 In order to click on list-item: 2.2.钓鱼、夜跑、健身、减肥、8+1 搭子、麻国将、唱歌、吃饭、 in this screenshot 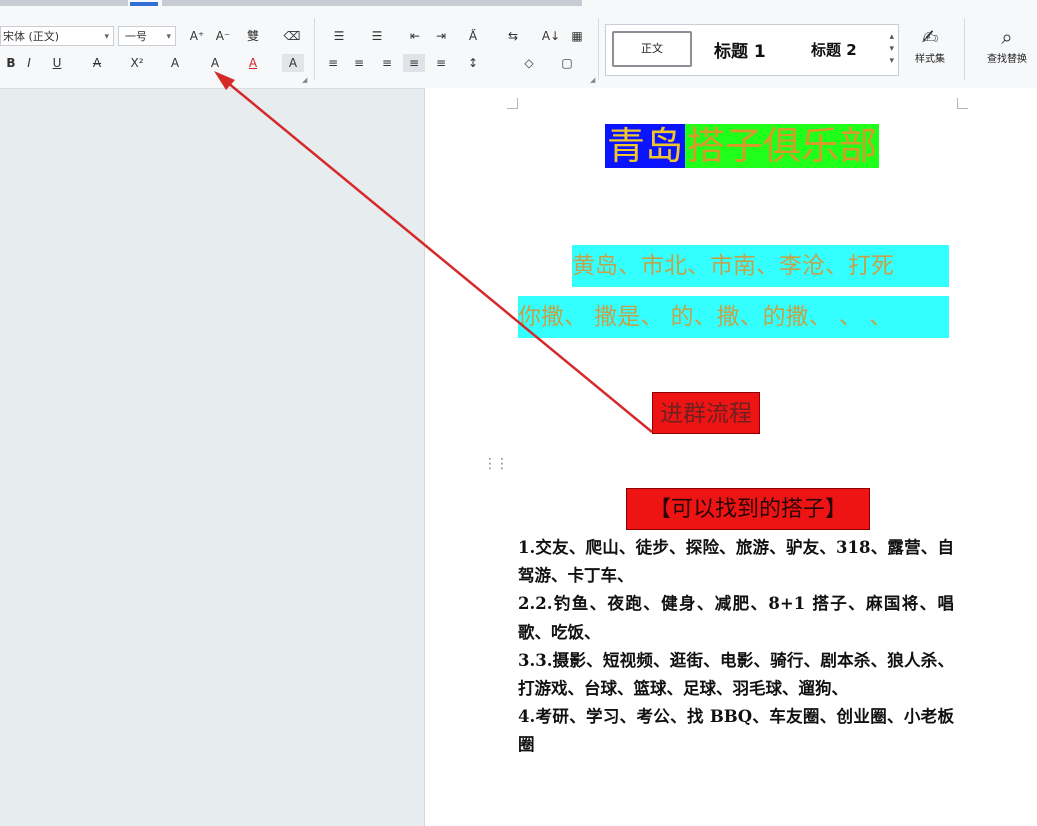, I will do `click(736, 618)`.